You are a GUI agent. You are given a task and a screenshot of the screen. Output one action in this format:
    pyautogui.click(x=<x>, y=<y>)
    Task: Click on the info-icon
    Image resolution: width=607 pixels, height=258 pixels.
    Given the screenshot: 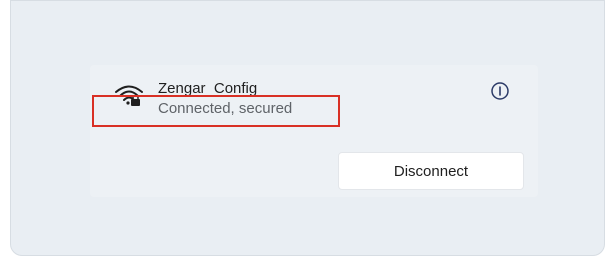 What is the action you would take?
    pyautogui.click(x=500, y=91)
    